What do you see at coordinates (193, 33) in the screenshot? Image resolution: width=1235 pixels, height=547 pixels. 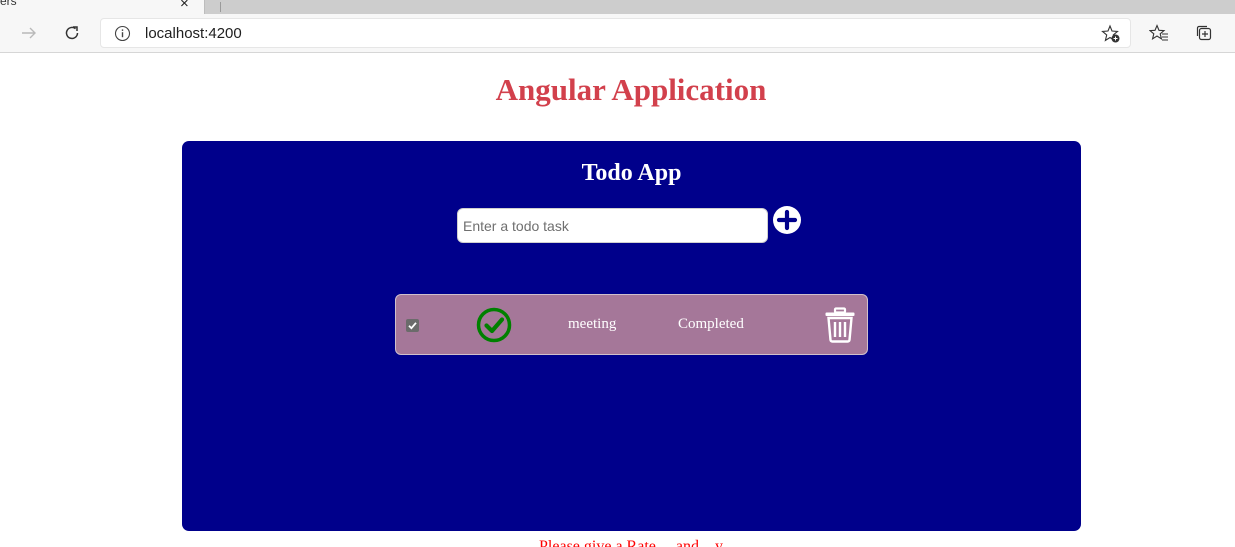 I see `address-text: localhost:4200` at bounding box center [193, 33].